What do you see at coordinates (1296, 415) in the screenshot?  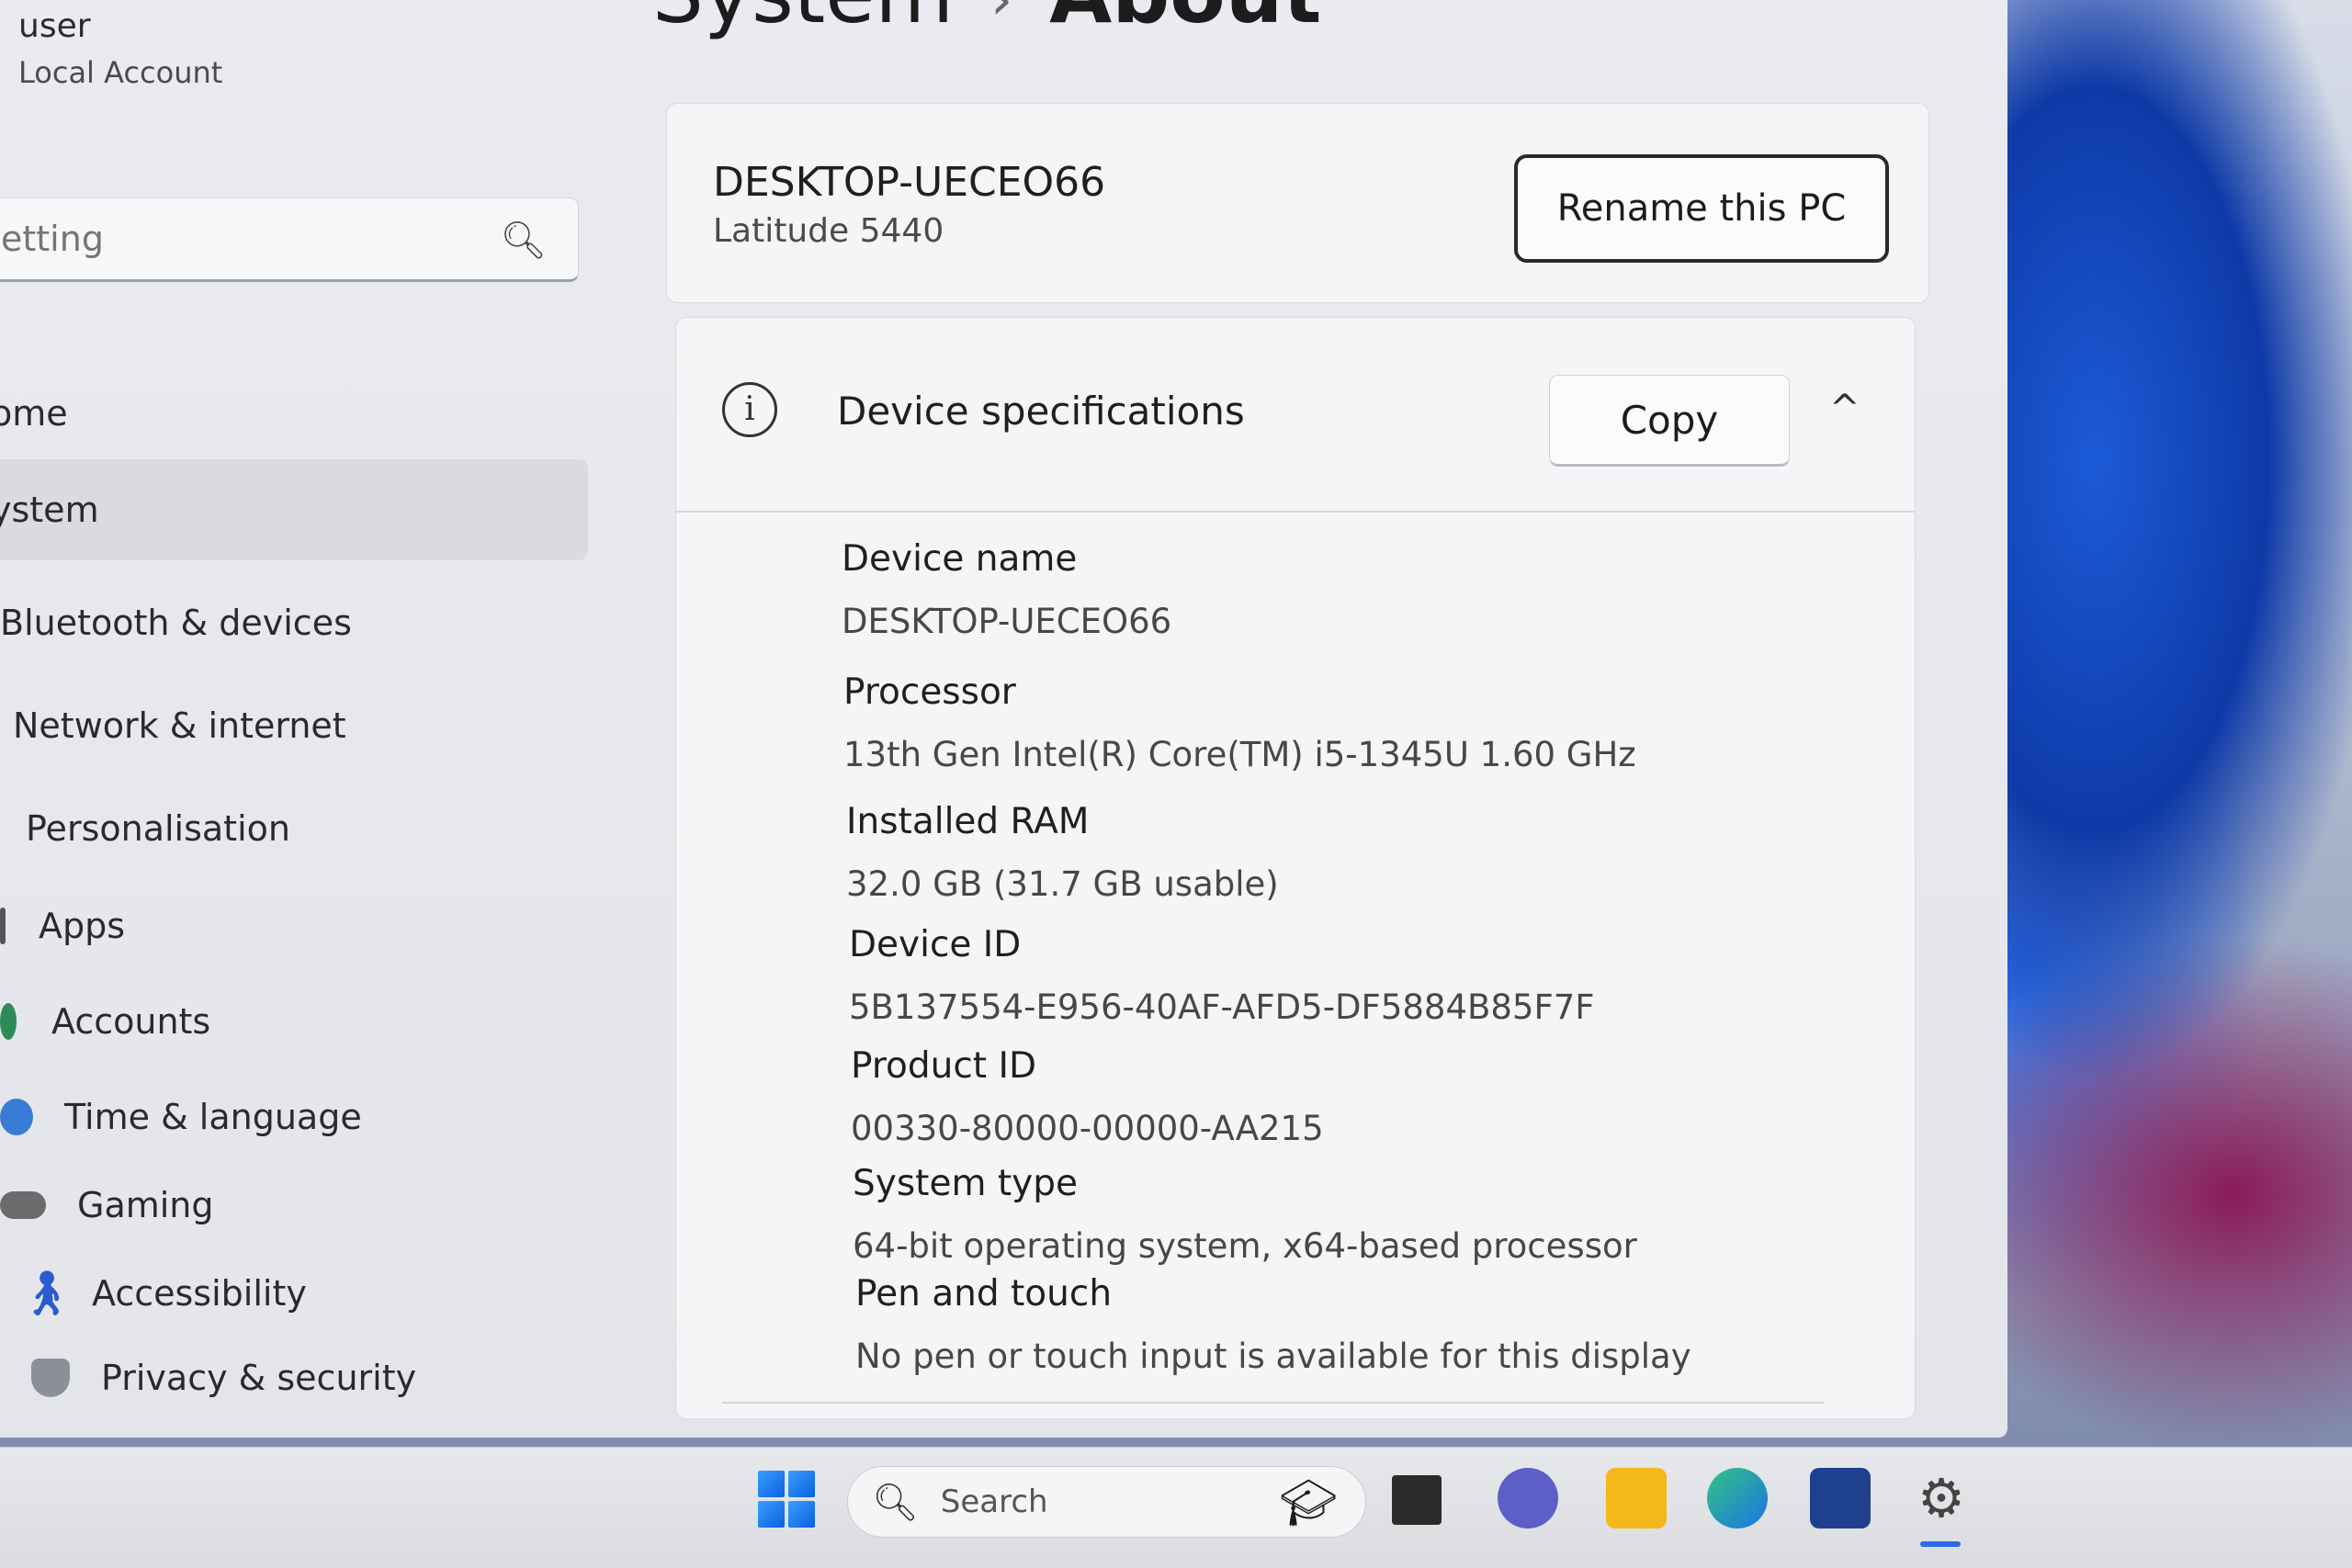 I see `device-specifications-header: i Device specifications Copy ^` at bounding box center [1296, 415].